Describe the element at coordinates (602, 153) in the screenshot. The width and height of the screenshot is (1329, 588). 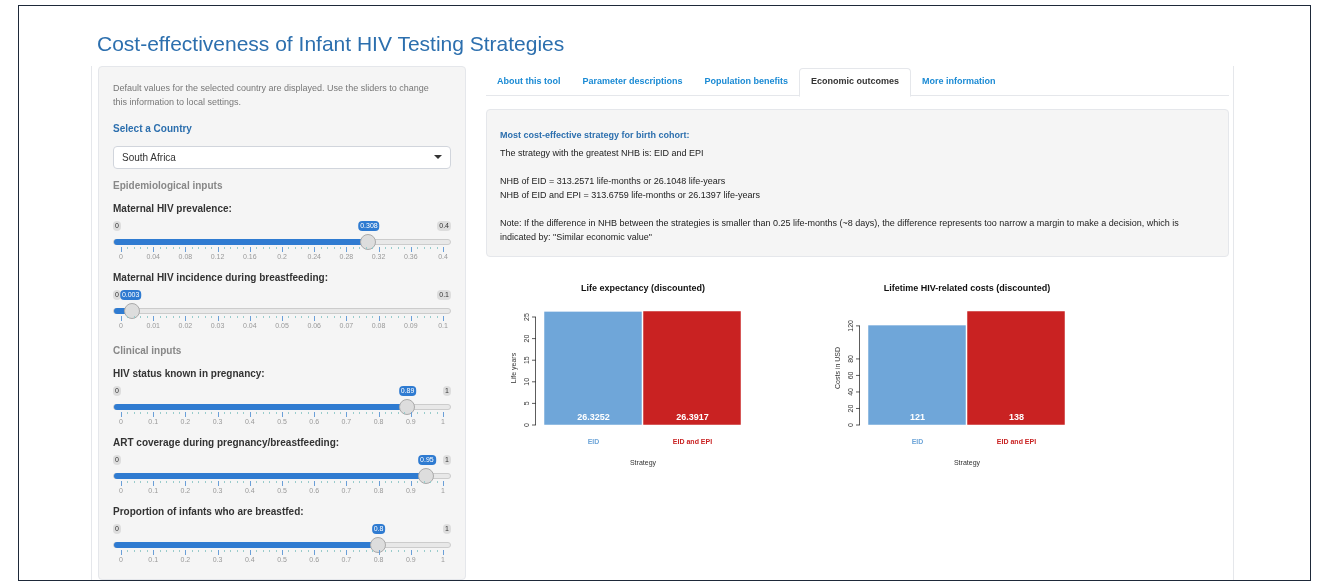
I see `result-text: The strategy with the greatest NHB is: EID and EPI` at that location.